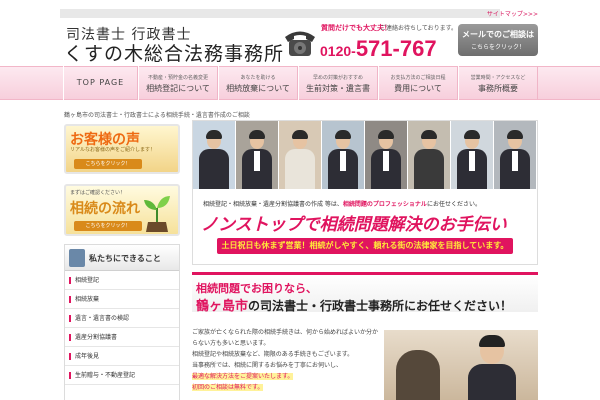  What do you see at coordinates (365, 293) in the screenshot?
I see `consult-banner: 相続問題でお困りなら、 鶴ヶ島市の司法書士・行政書士事務所にお任せください！` at bounding box center [365, 293].